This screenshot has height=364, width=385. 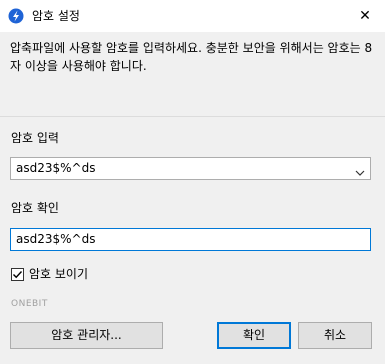 I want to click on title-bar: 암호 설정 ✕, so click(x=192, y=16).